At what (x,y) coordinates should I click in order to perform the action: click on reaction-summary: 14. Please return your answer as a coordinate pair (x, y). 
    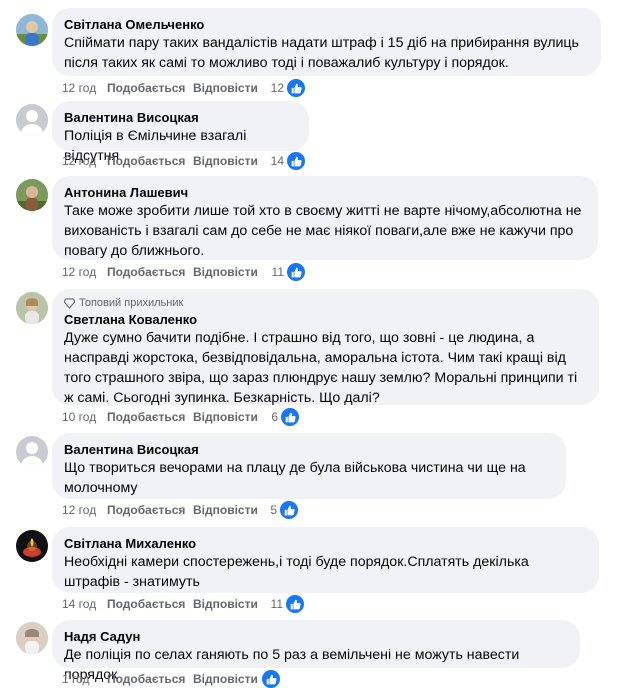
    Looking at the image, I should click on (288, 161).